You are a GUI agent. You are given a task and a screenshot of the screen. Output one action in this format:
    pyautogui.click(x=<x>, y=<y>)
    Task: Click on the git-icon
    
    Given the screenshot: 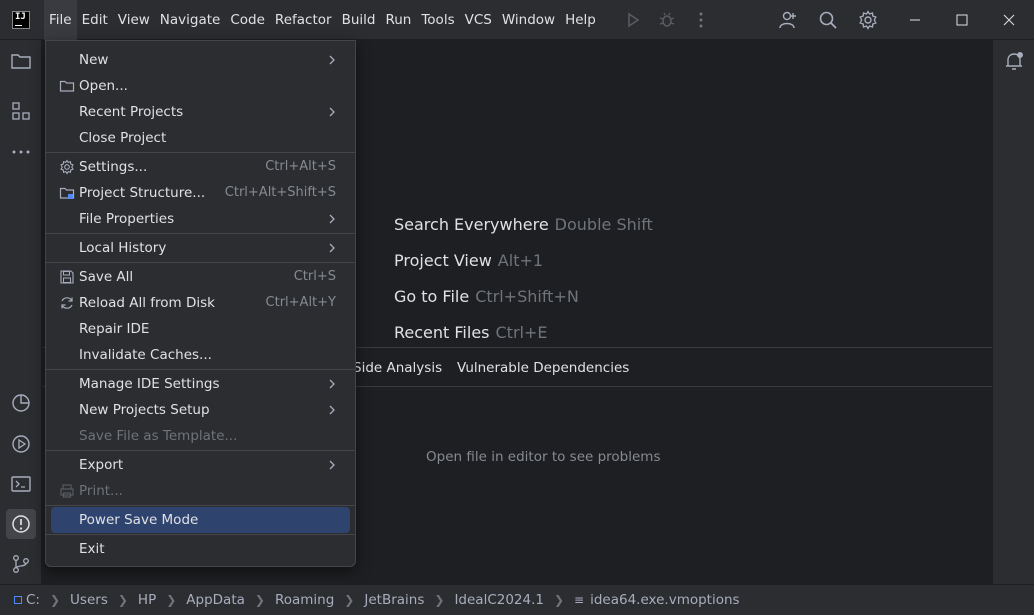 What is the action you would take?
    pyautogui.click(x=21, y=564)
    